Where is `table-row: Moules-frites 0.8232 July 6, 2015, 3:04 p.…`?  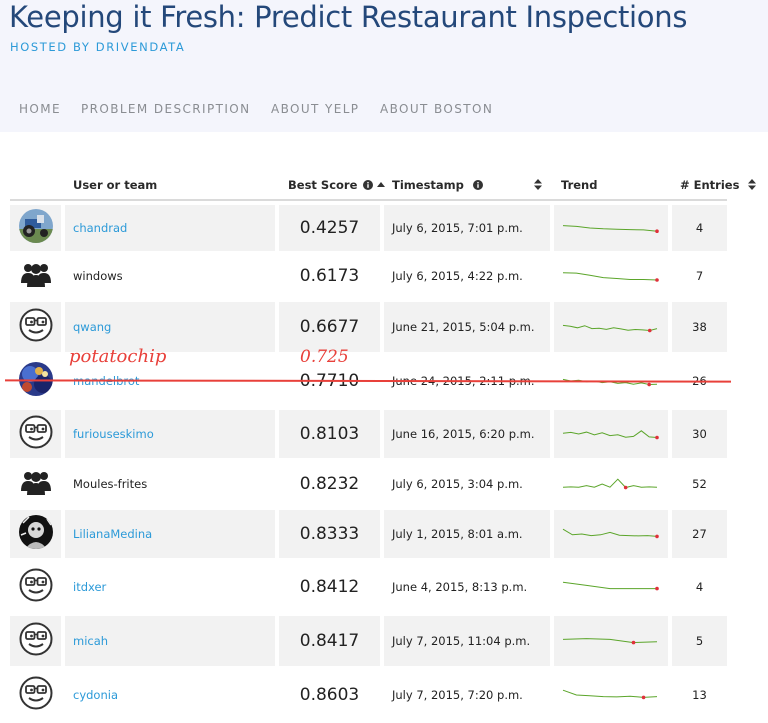 table-row: Moules-frites 0.8232 July 6, 2015, 3:04 p.… is located at coordinates (368, 484).